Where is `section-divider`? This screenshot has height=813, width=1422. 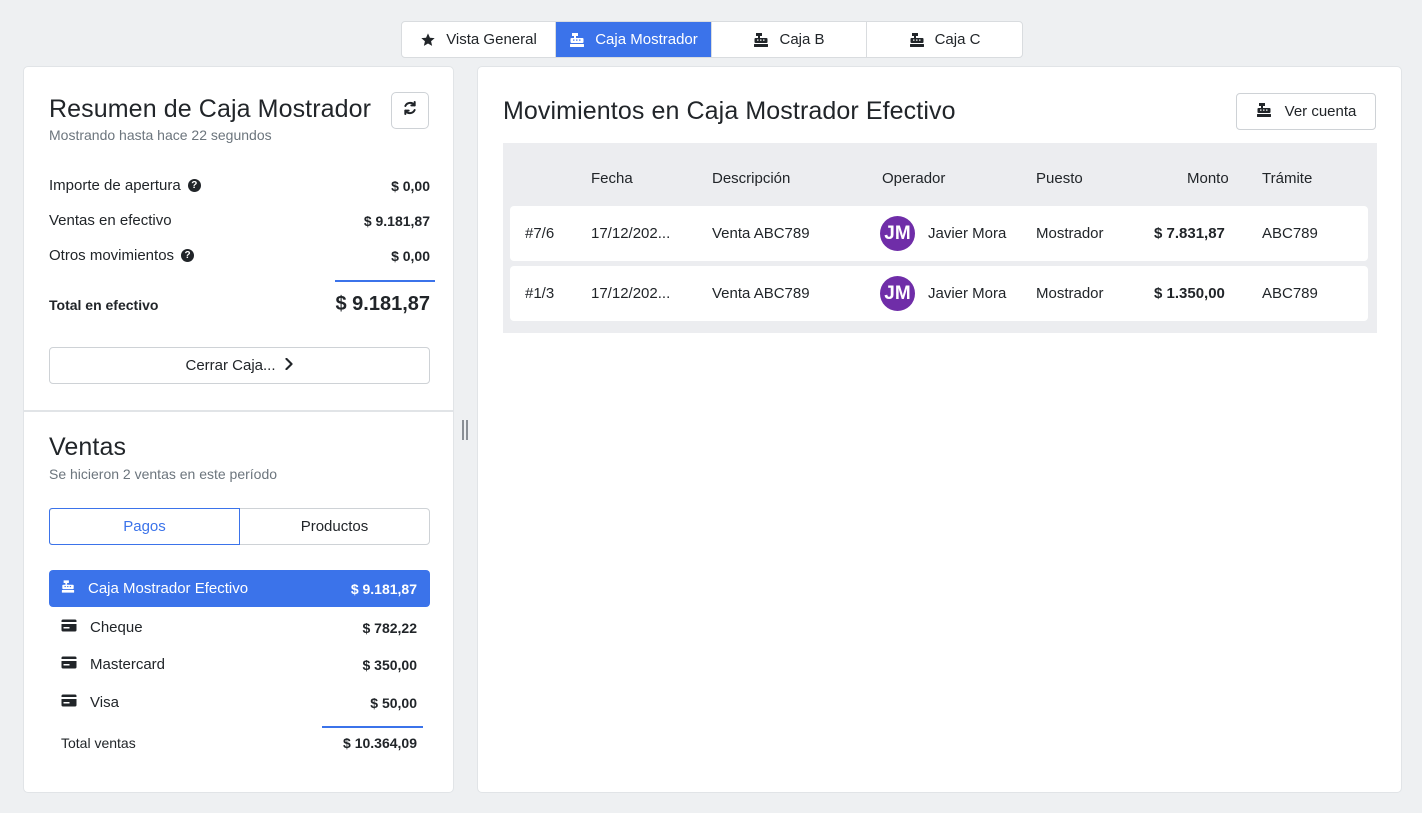 section-divider is located at coordinates (238, 411).